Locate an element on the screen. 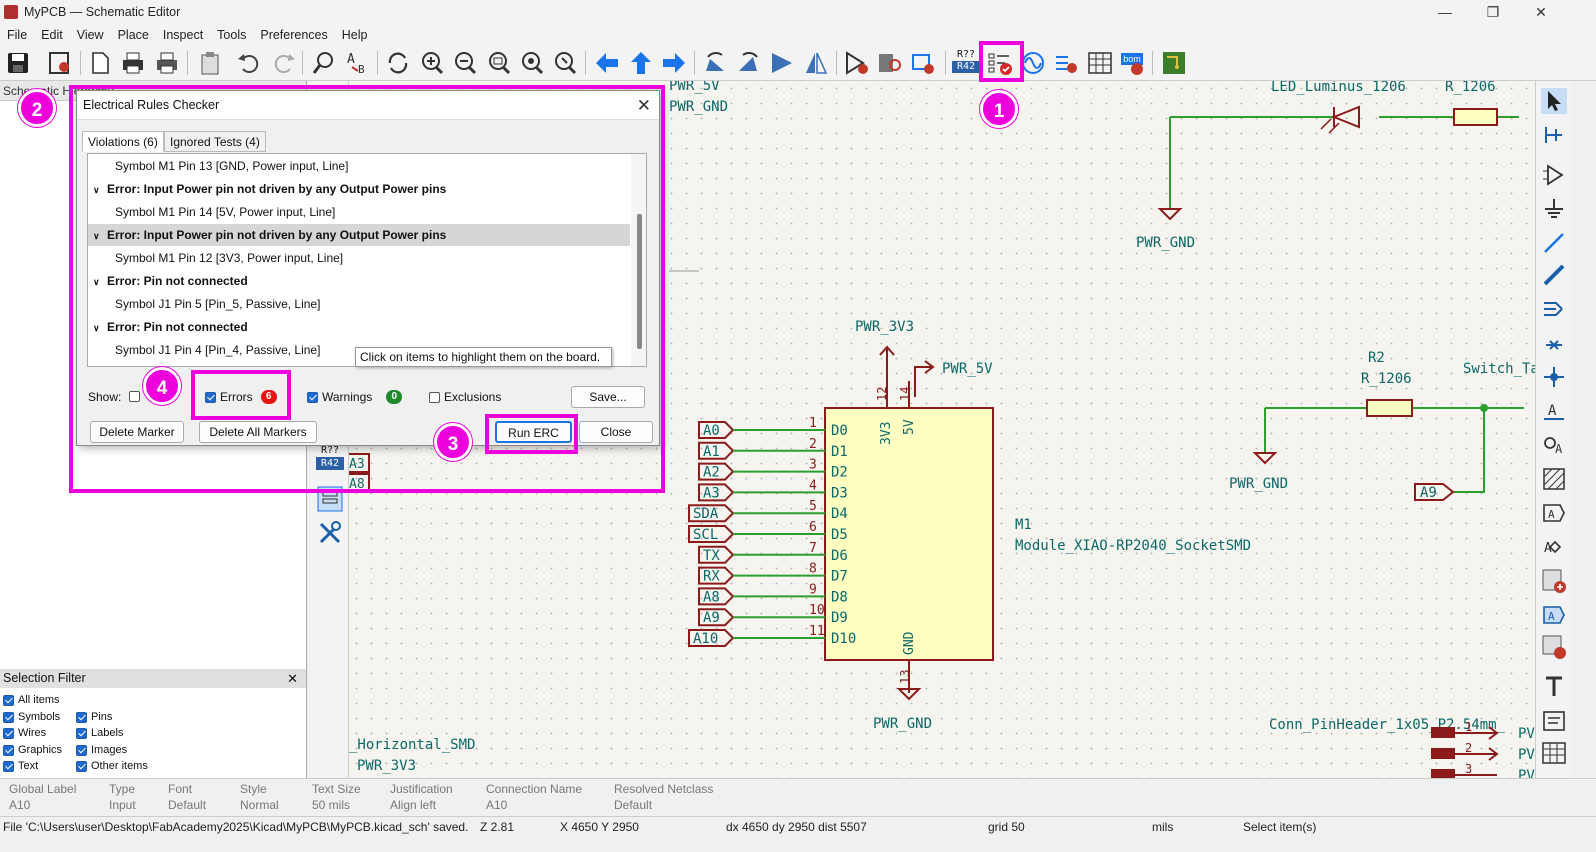  m1-net-label-text: SCL is located at coordinates (705, 535).